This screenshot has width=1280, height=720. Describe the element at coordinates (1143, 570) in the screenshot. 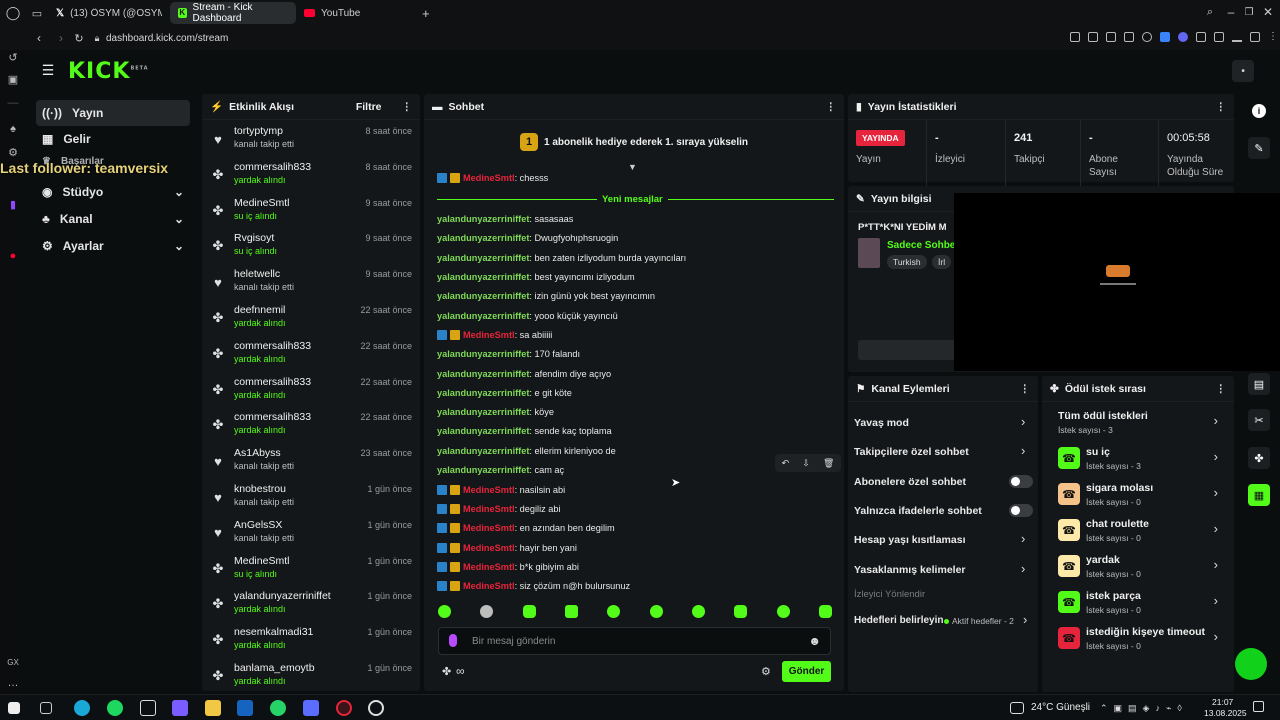

I see `reward-item: ☎ yardak İstek sayısı - 0 ›` at that location.